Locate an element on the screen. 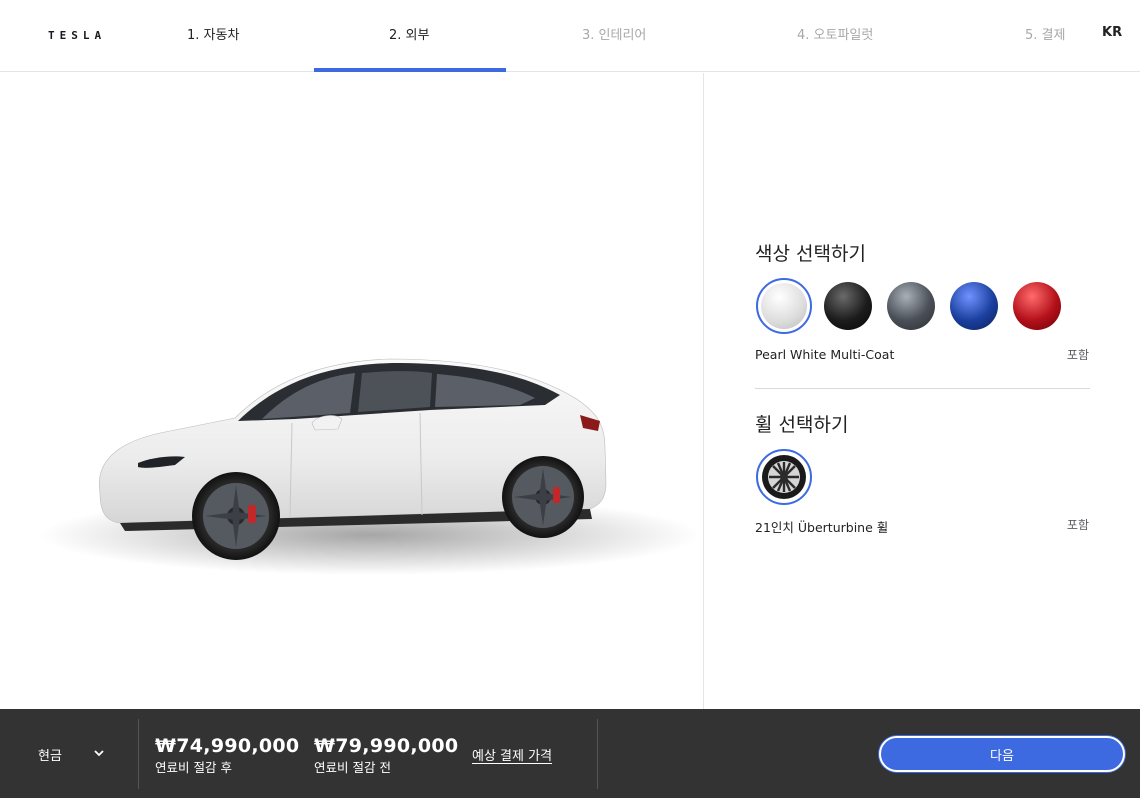 Image resolution: width=1140 pixels, height=798 pixels. red-multi-coat-icon is located at coordinates (1037, 306).